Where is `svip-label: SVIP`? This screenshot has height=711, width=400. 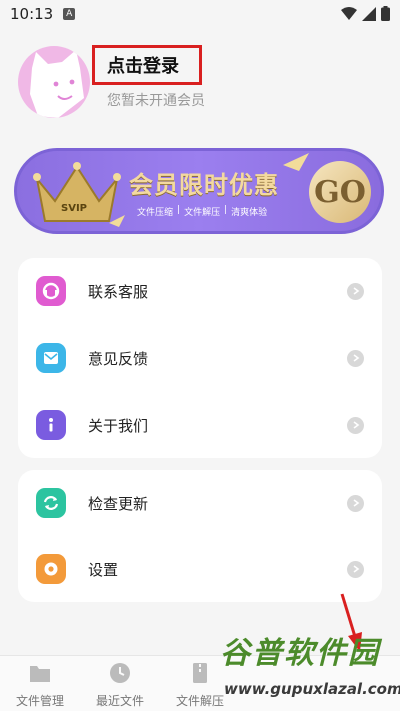 svip-label: SVIP is located at coordinates (74, 208).